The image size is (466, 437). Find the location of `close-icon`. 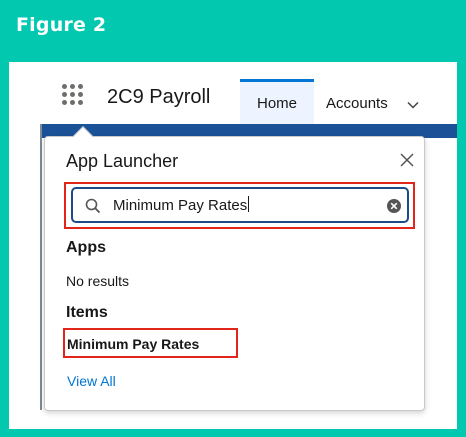

close-icon is located at coordinates (407, 160).